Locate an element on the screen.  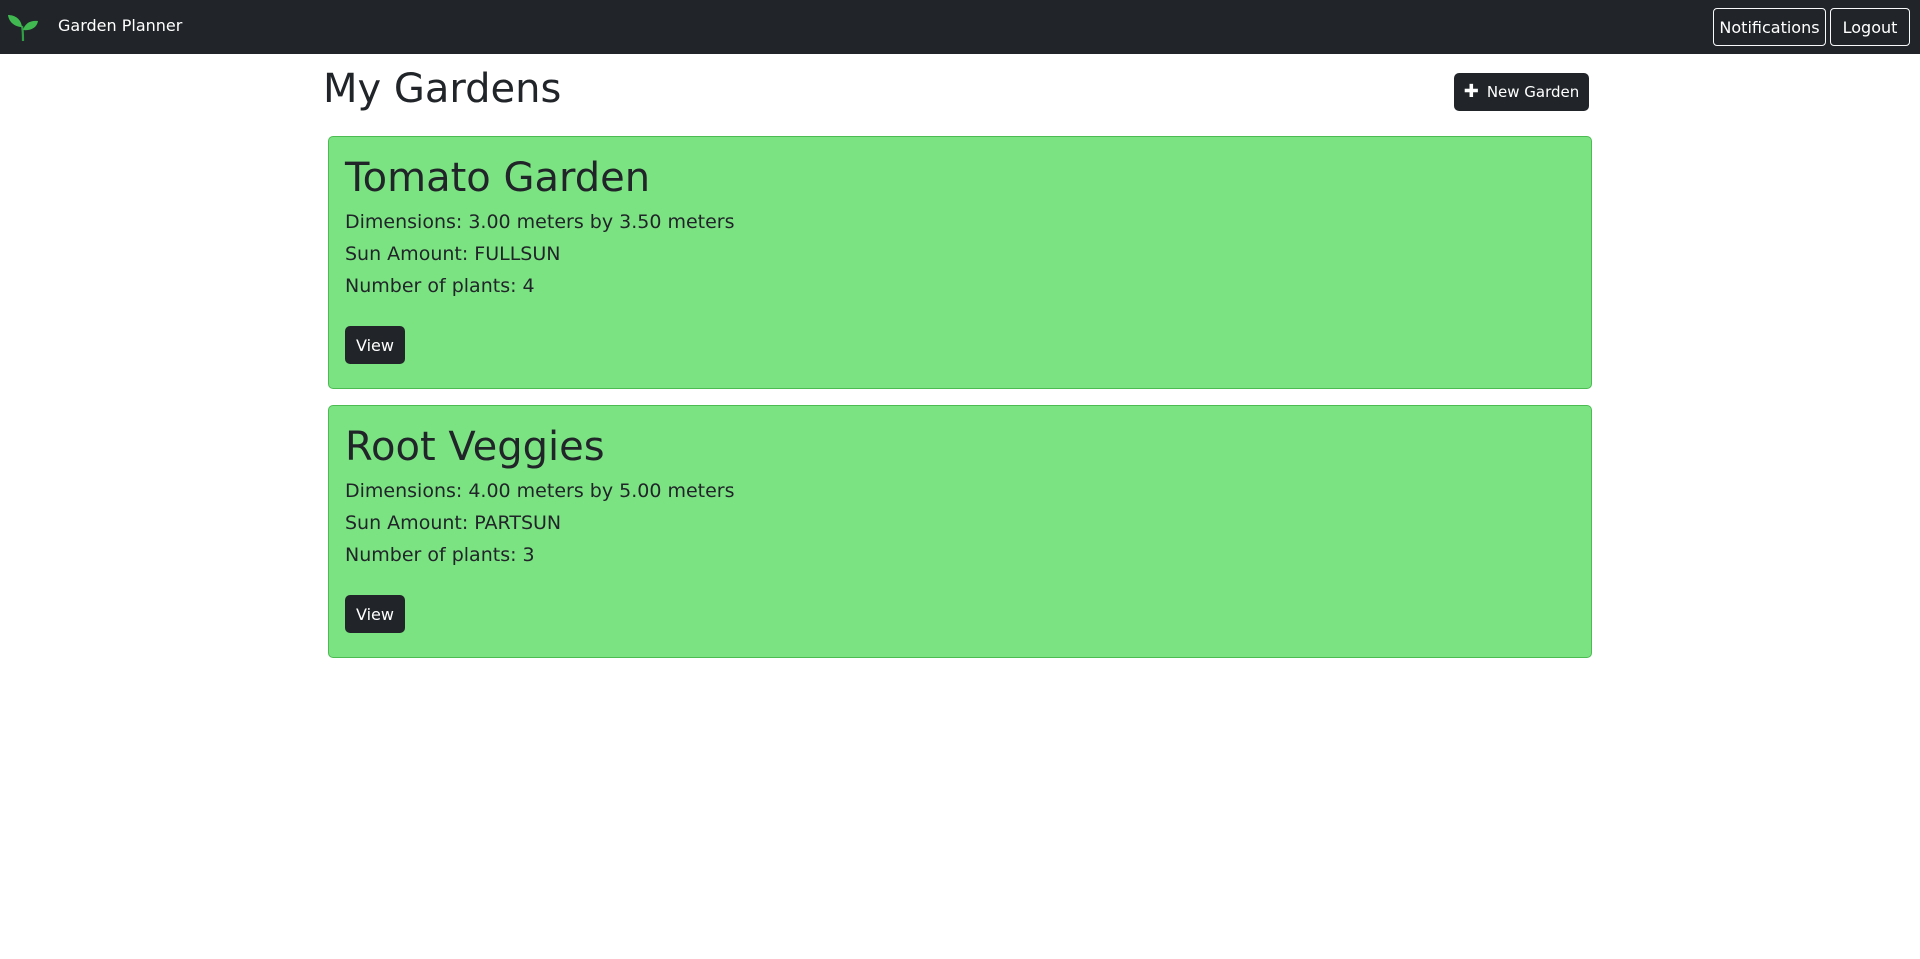
garden-plant-count: Number of plants: 4 is located at coordinates (440, 286).